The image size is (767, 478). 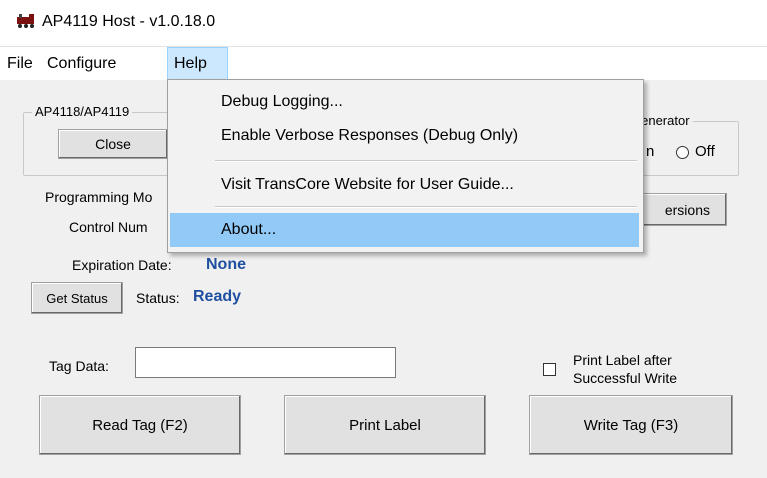 I want to click on tag-data-input, so click(x=265, y=362).